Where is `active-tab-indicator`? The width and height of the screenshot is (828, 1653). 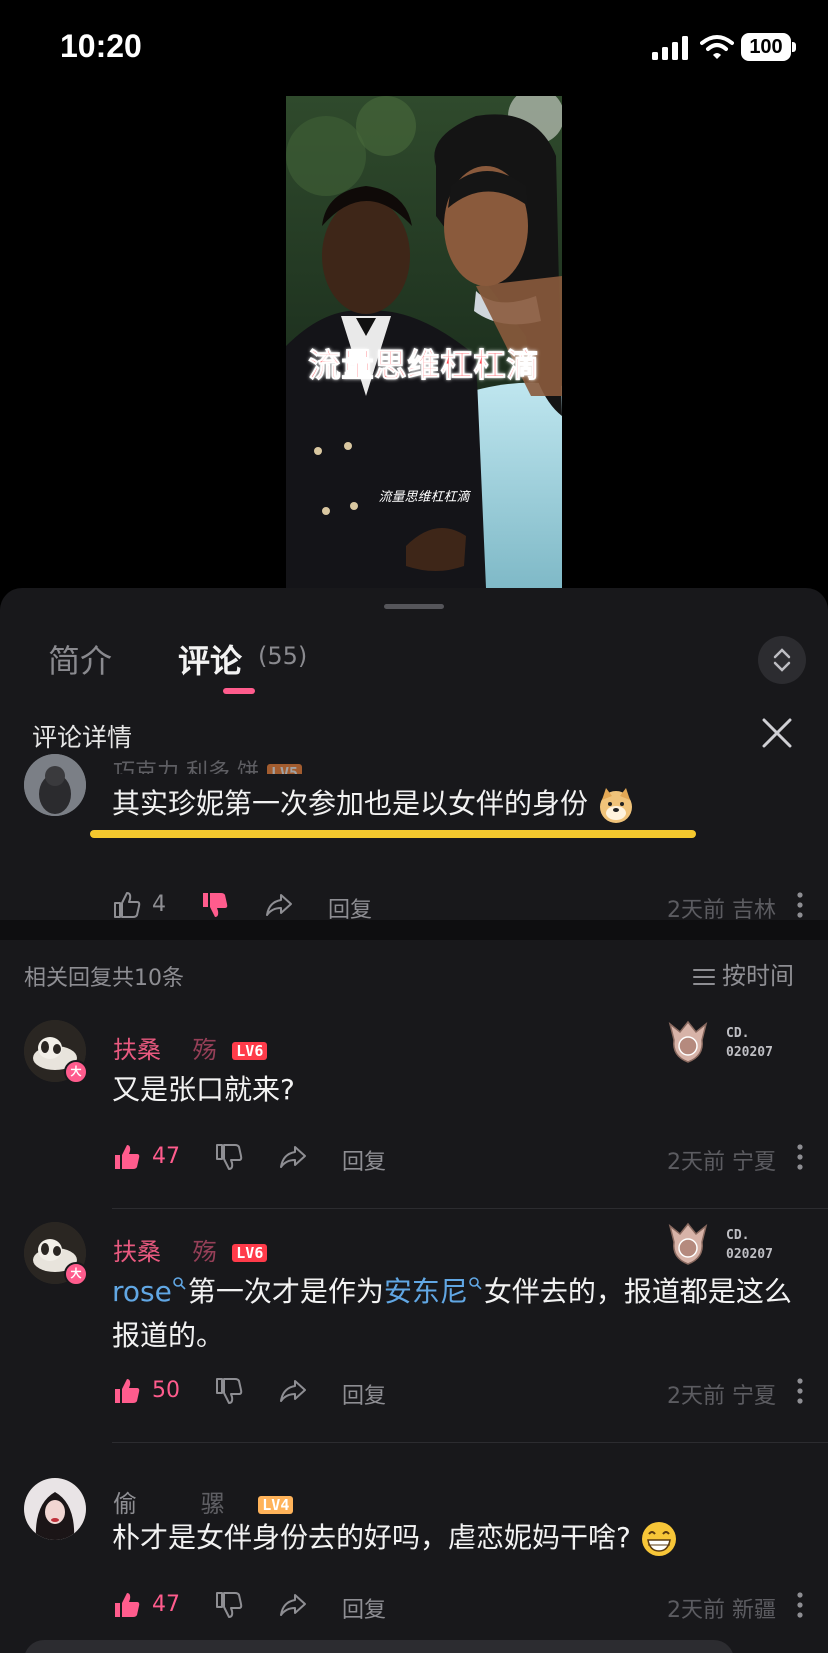
active-tab-indicator is located at coordinates (239, 691).